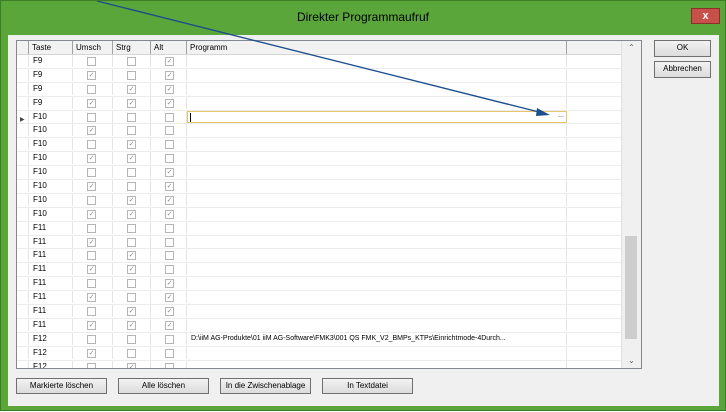 The width and height of the screenshot is (726, 412). I want to click on copy-to-clipboard-button: In die Zwischenablage, so click(265, 386).